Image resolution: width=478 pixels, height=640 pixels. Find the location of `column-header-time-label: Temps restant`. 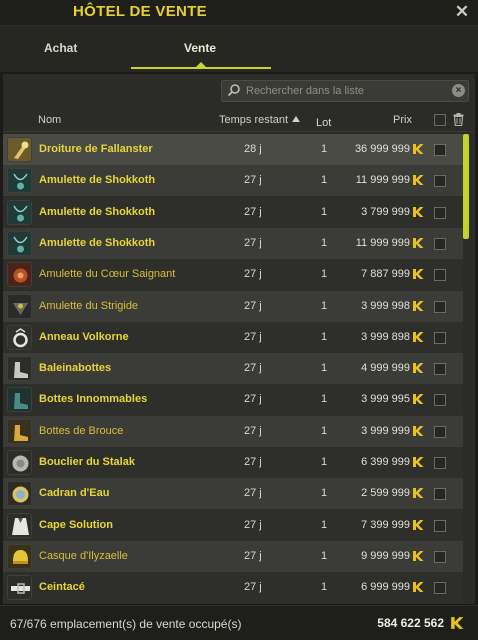

column-header-time-label: Temps restant is located at coordinates (254, 120).